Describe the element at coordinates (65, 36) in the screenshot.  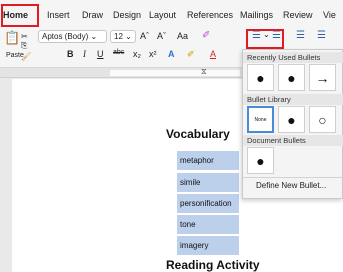
I see `font-name-value: Aptos (Body)` at that location.